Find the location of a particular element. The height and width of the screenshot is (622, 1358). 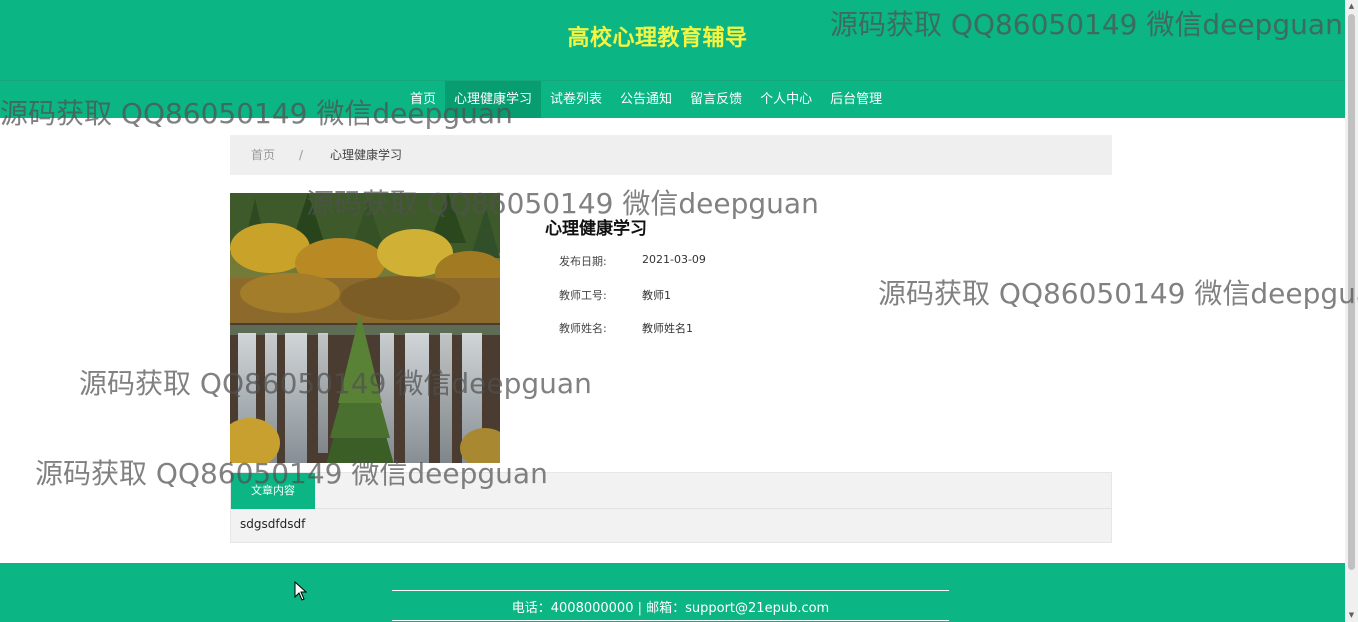

nav-item-admin: 后台管理 is located at coordinates (856, 99).